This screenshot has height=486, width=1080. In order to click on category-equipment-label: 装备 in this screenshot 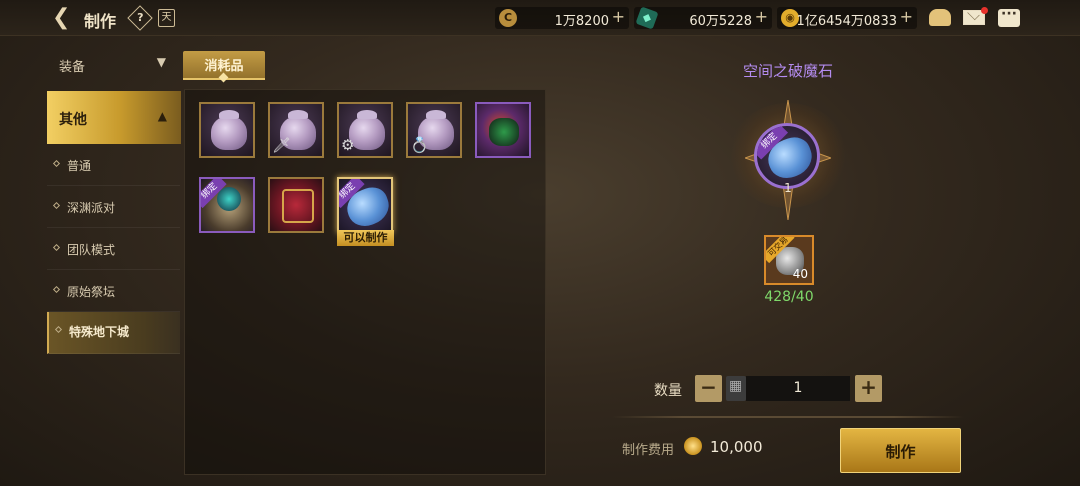, I will do `click(72, 67)`.